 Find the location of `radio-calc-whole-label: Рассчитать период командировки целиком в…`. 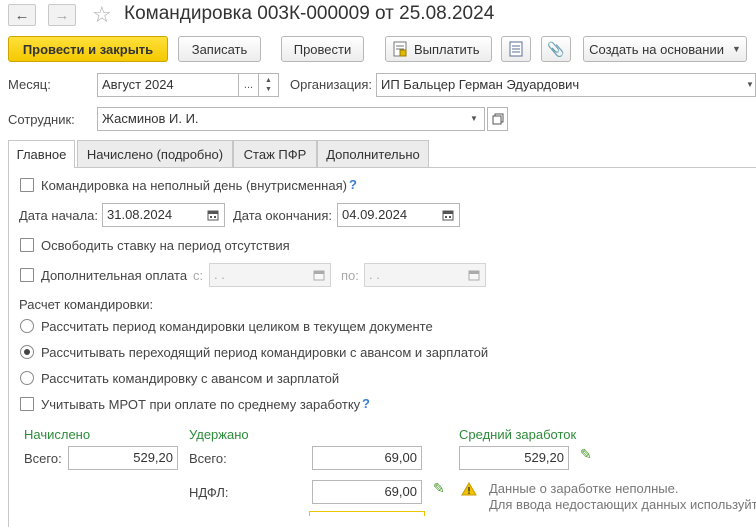

radio-calc-whole-label: Рассчитать период командировки целиком в… is located at coordinates (237, 326).